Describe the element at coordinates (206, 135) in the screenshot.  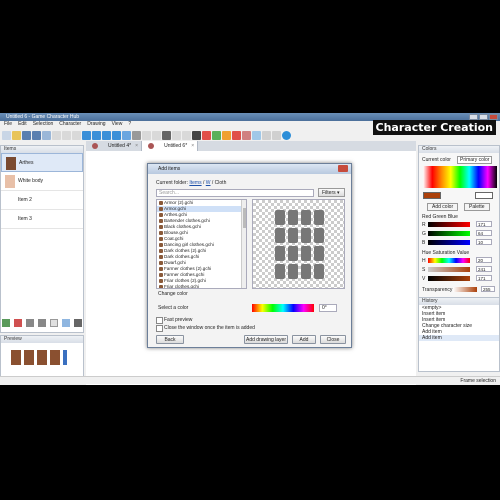
I see `color-picker-icon` at that location.